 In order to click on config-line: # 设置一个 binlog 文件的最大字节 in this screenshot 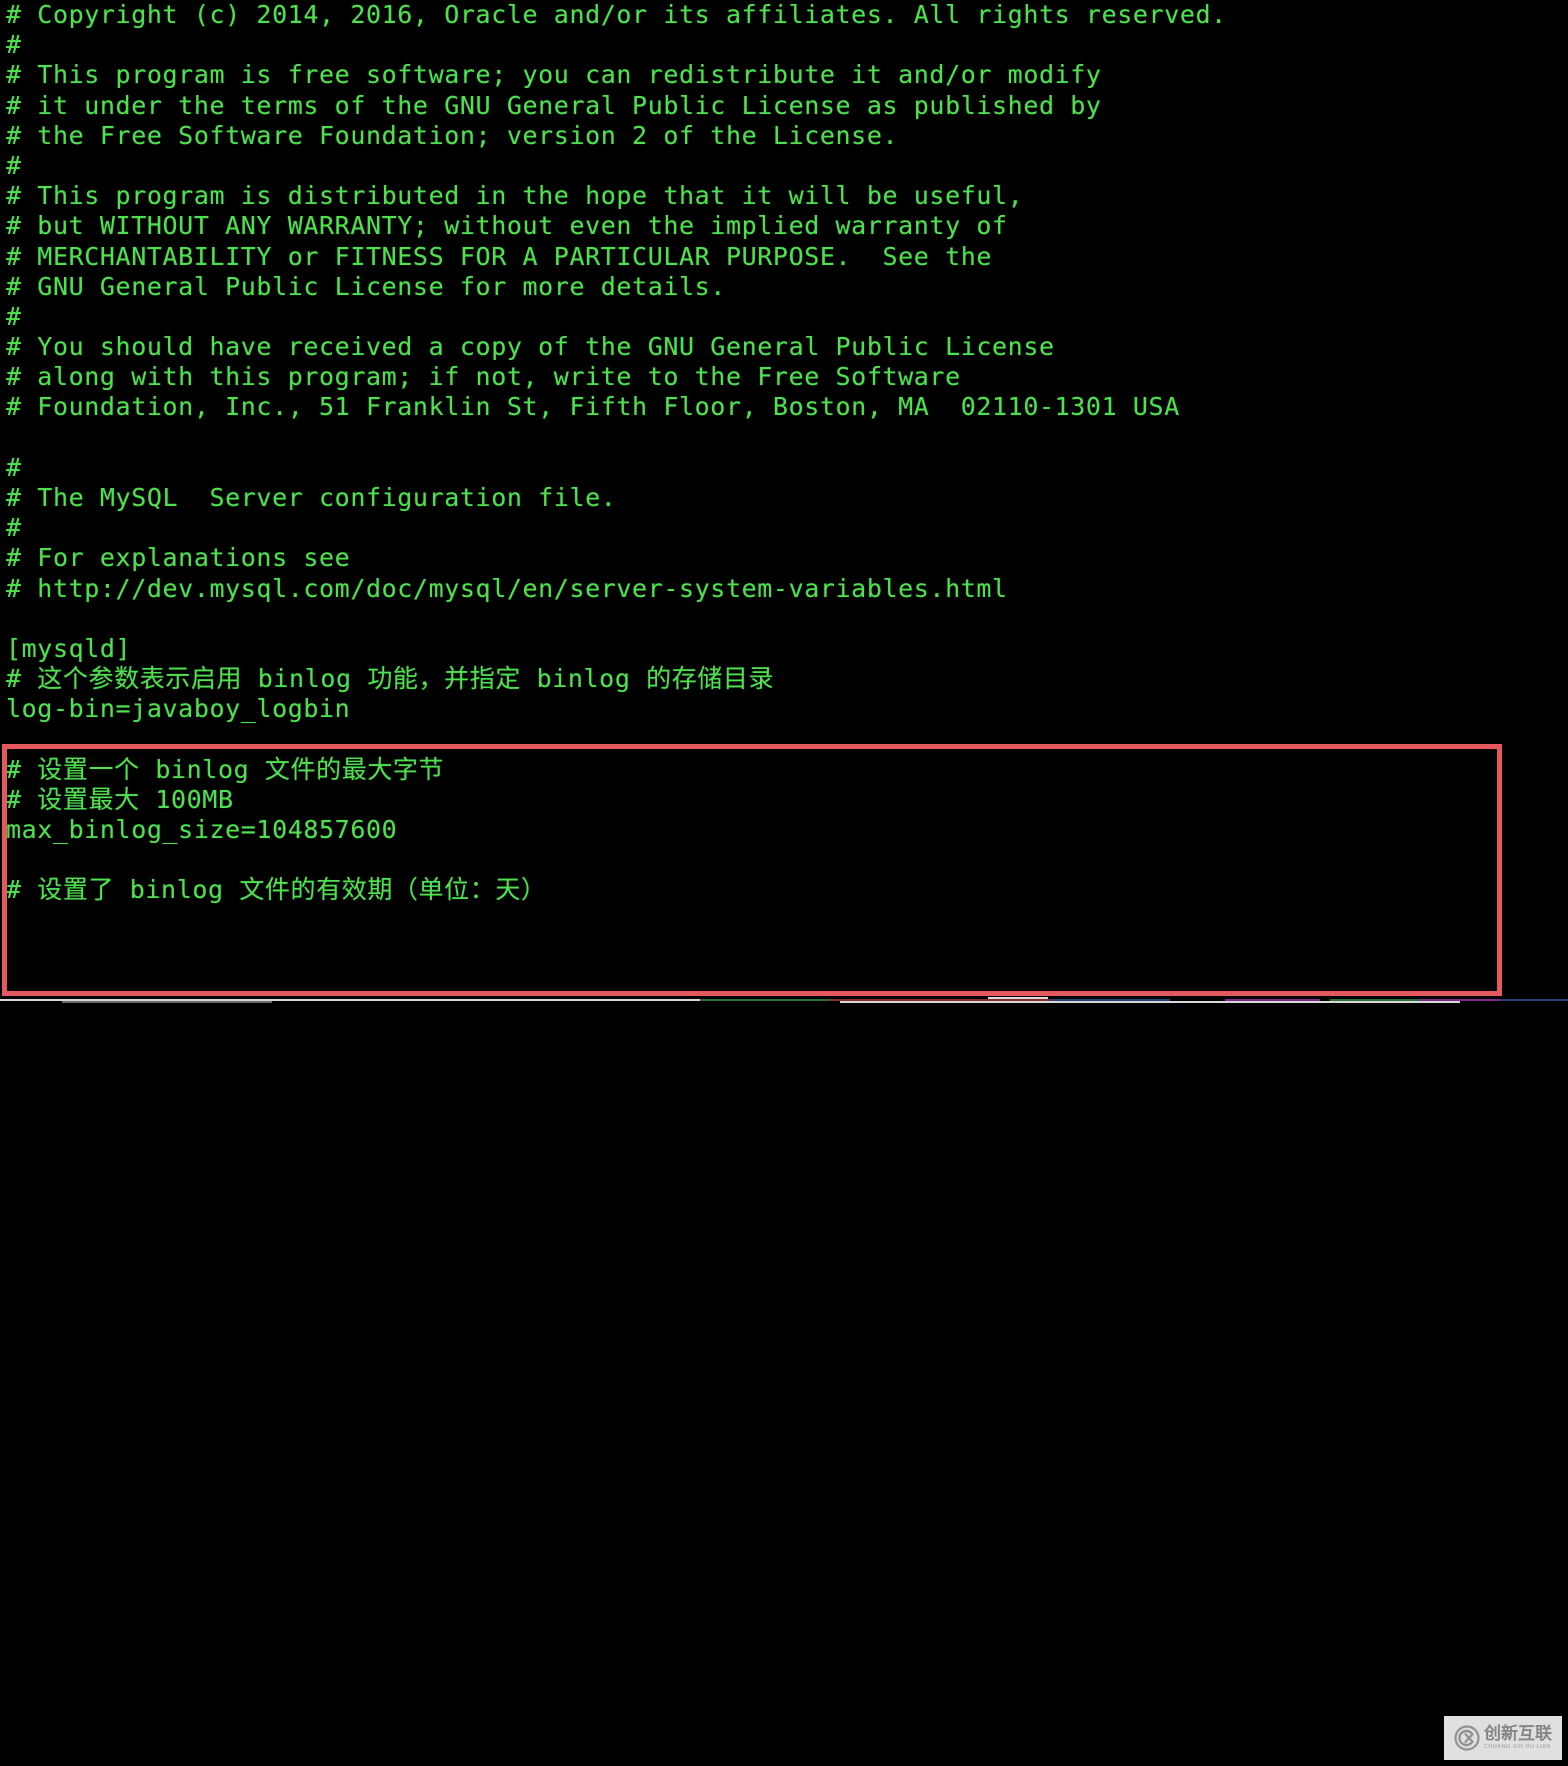, I will do `click(225, 769)`.